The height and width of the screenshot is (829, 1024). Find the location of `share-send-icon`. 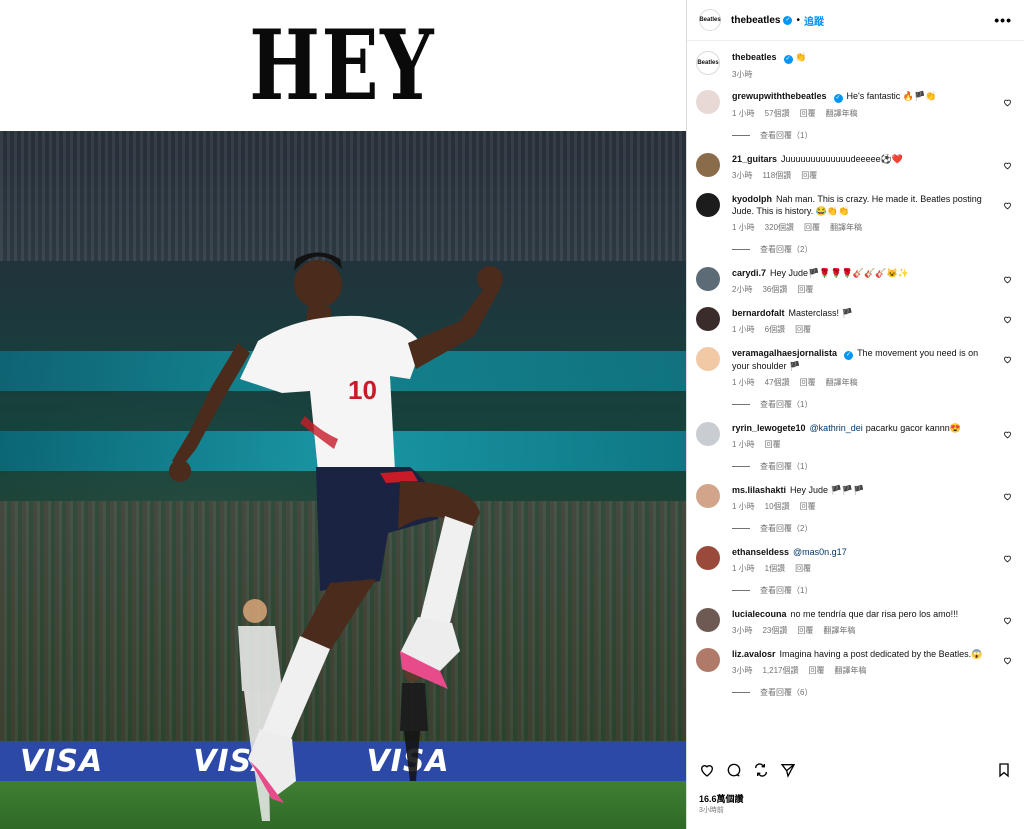

share-send-icon is located at coordinates (788, 770).